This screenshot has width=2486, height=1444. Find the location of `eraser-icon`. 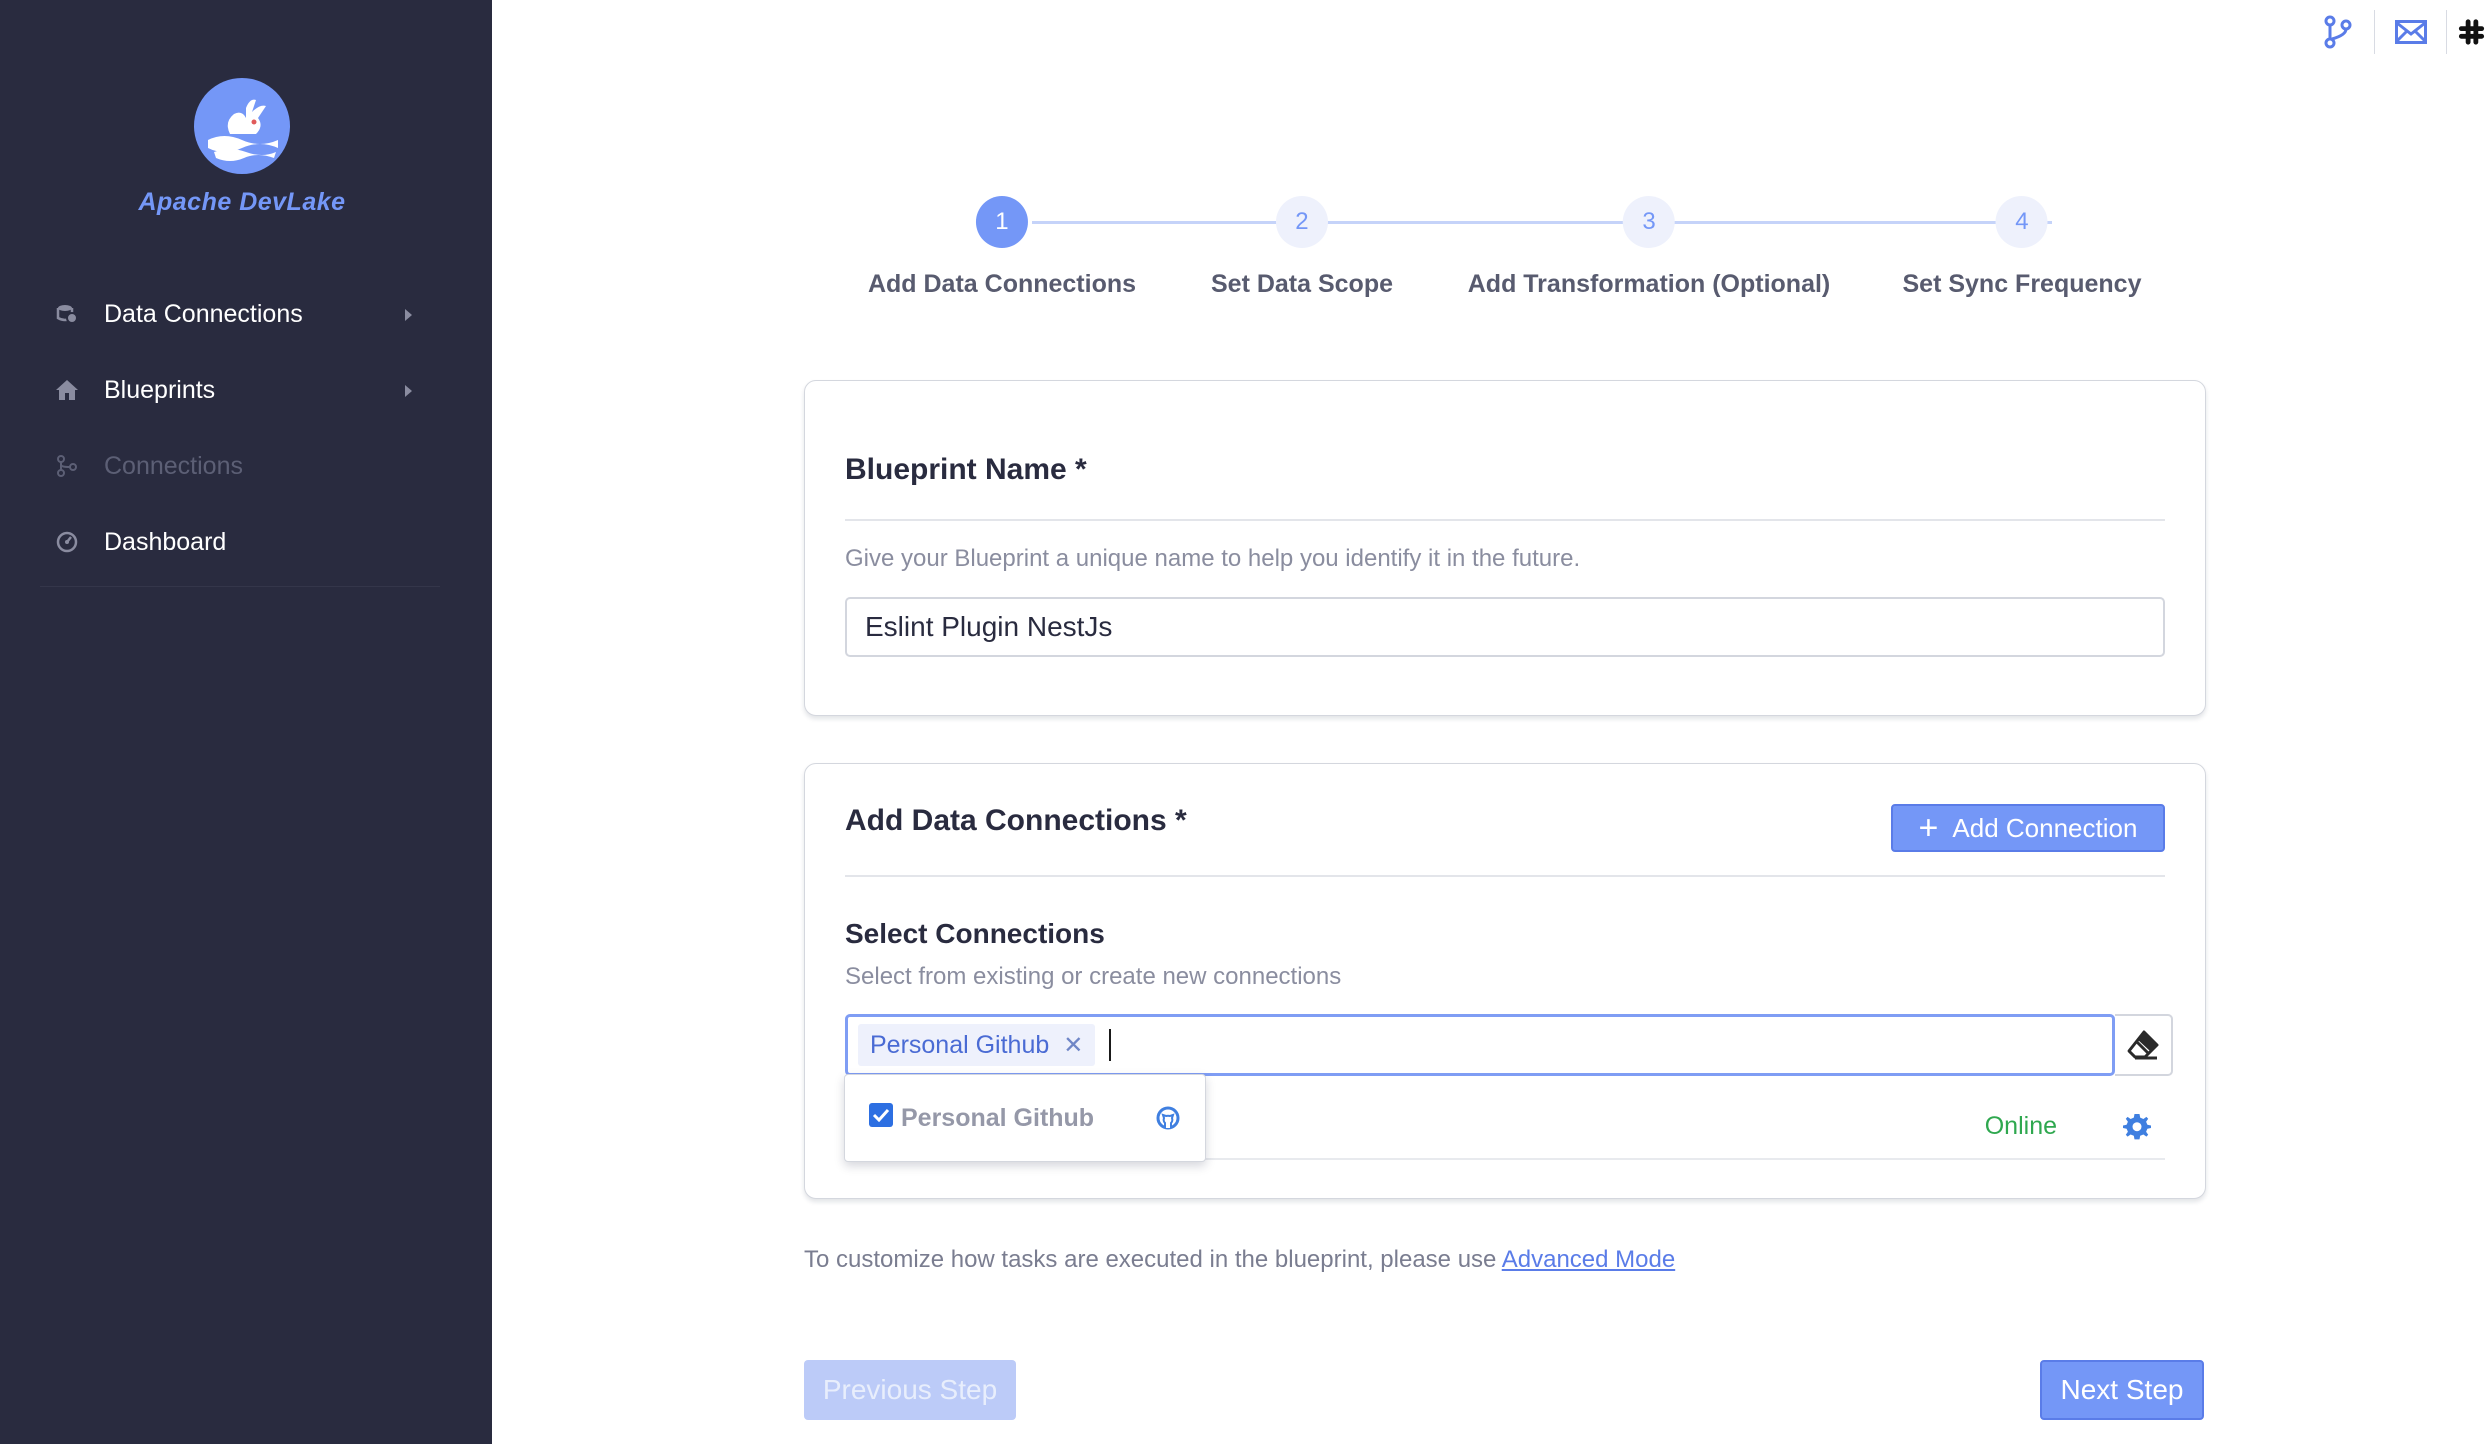

eraser-icon is located at coordinates (2143, 1045).